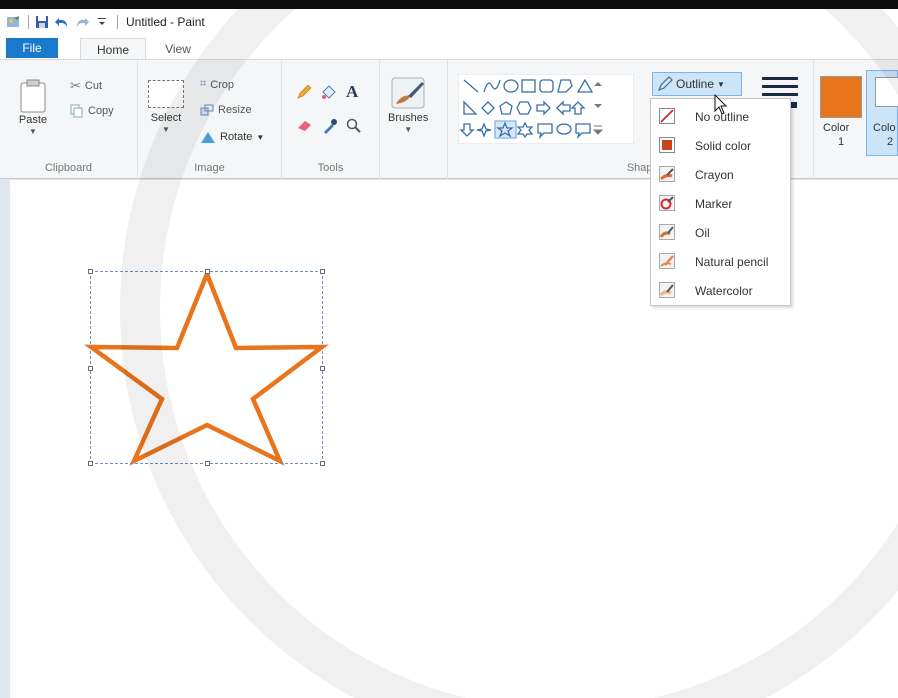  Describe the element at coordinates (667, 203) in the screenshot. I see `marker-icon` at that location.